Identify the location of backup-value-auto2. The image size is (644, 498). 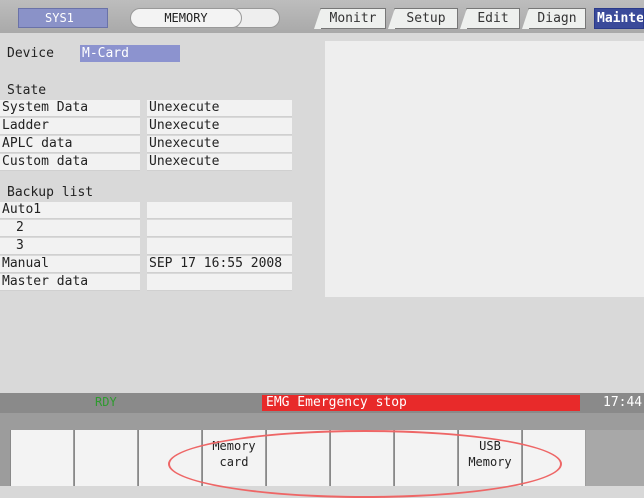
(219, 228).